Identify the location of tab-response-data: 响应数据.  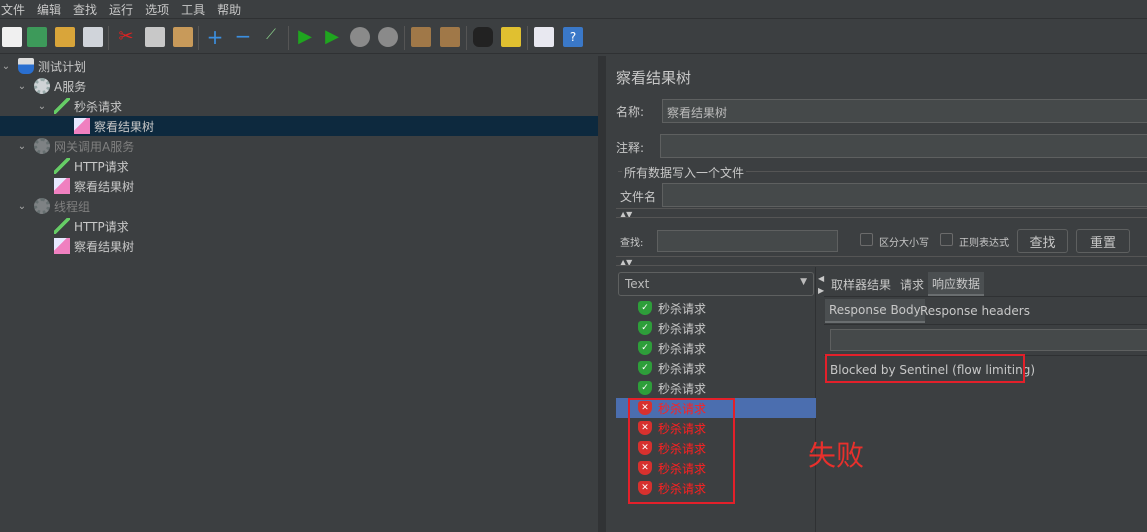
(956, 284).